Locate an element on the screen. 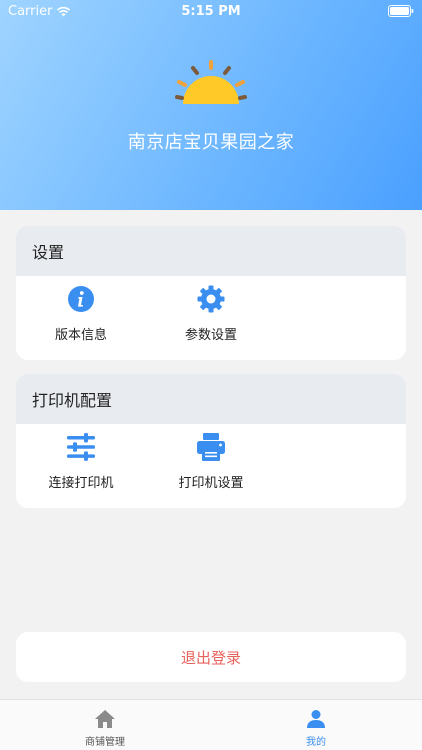 The image size is (422, 750). tab-bar: 商铺管理 我的 is located at coordinates (211, 724).